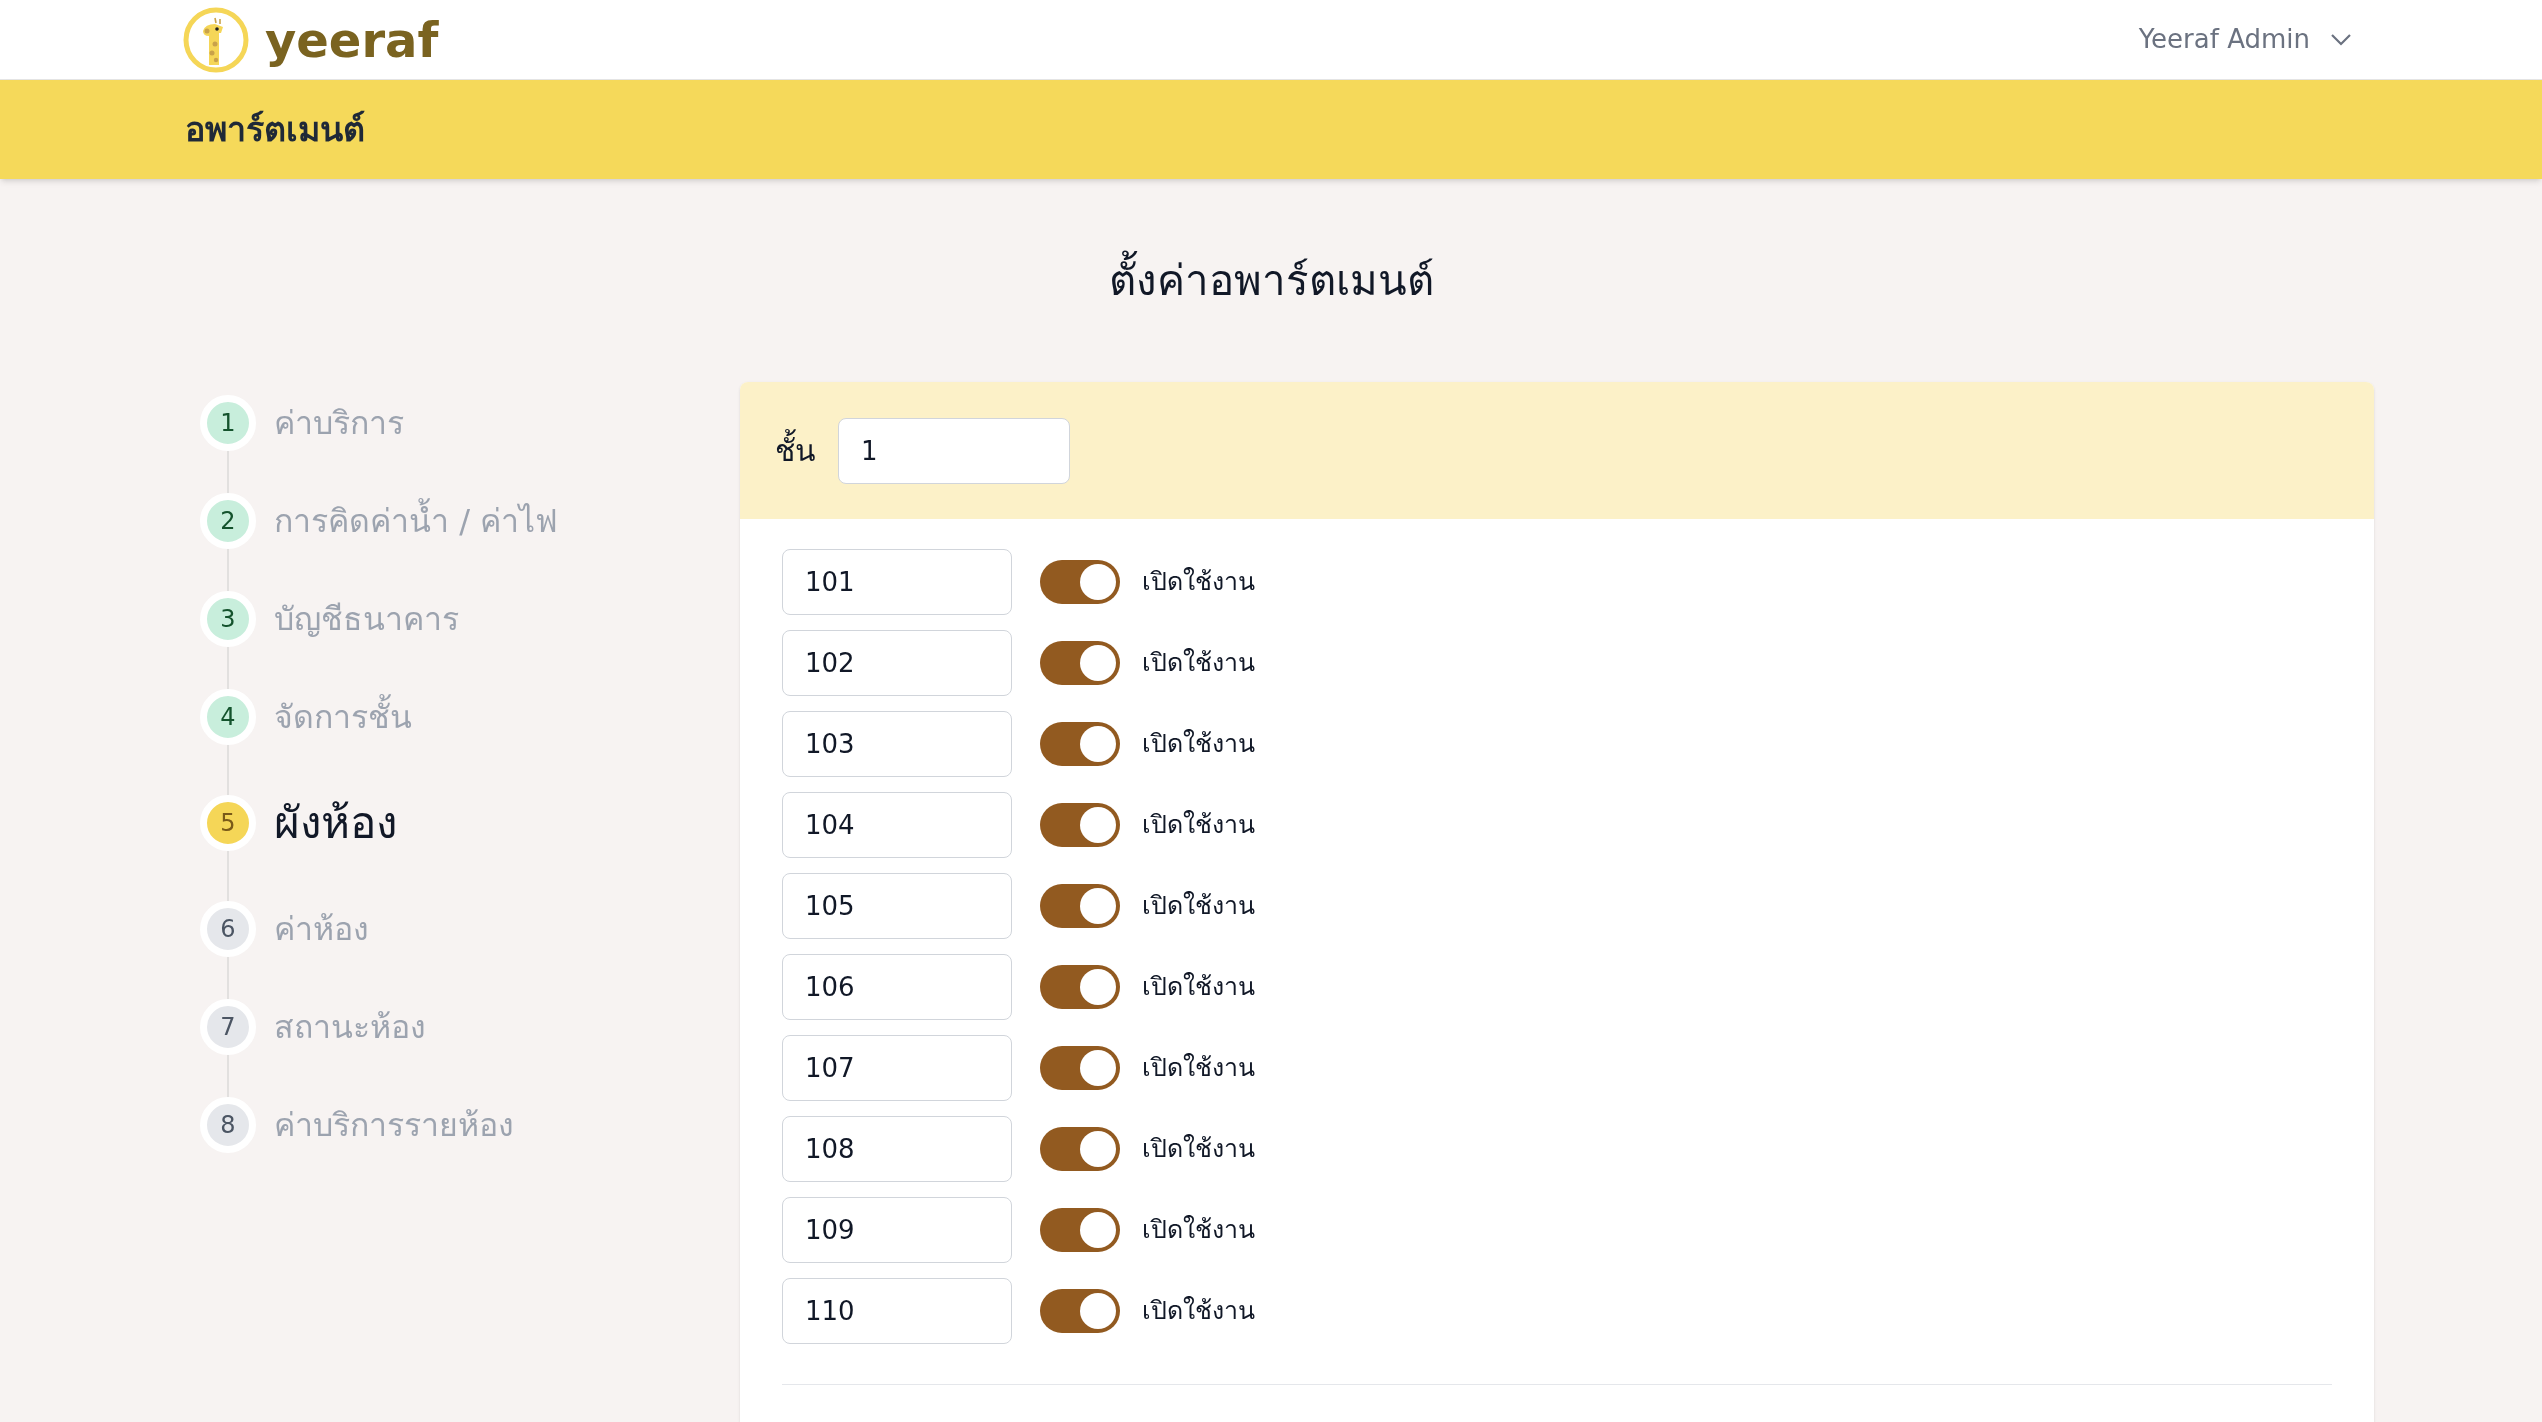 The width and height of the screenshot is (2542, 1422). I want to click on page-title: อพาร์ตเมนต์, so click(275, 129).